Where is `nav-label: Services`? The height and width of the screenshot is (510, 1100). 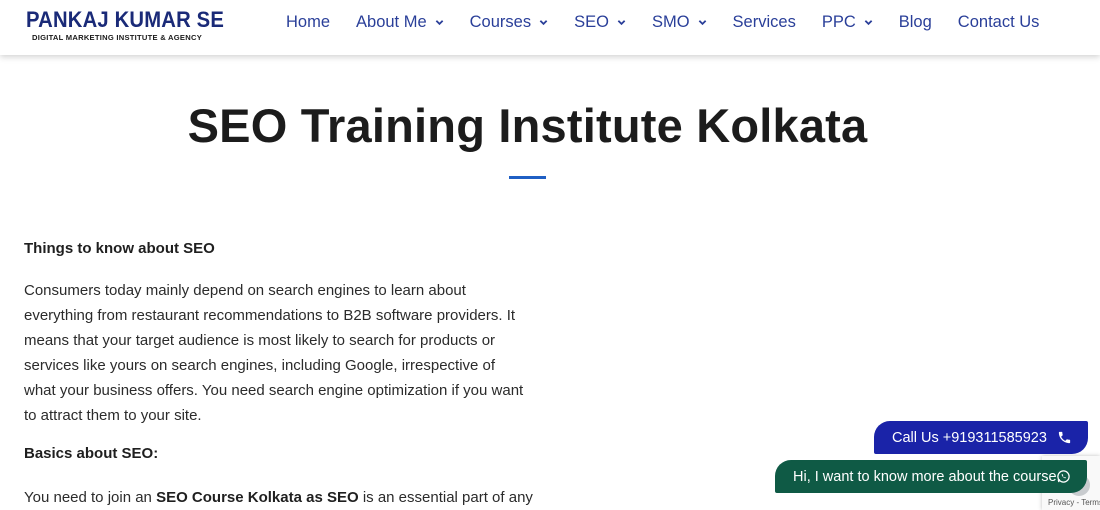 nav-label: Services is located at coordinates (764, 21).